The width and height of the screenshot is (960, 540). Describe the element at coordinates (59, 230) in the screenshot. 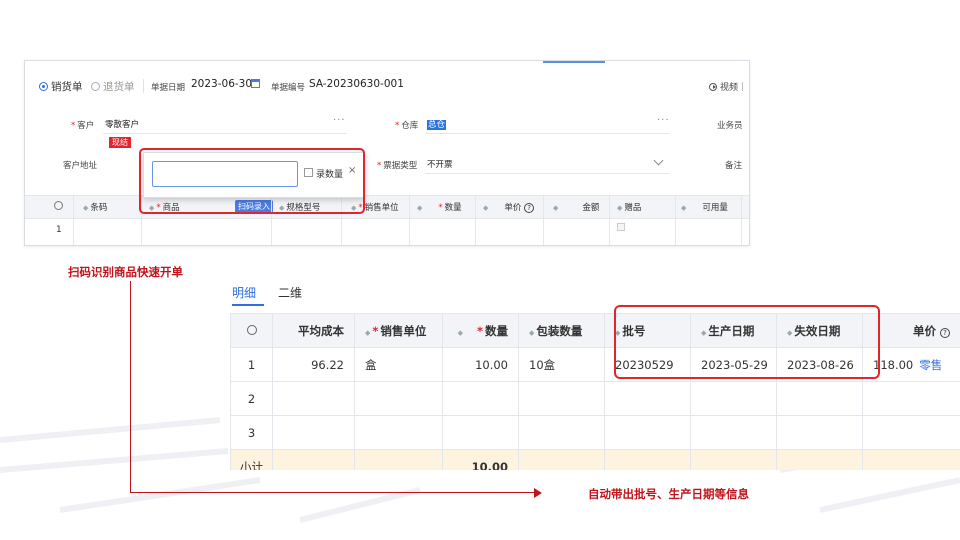

I see `row-index: 1` at that location.